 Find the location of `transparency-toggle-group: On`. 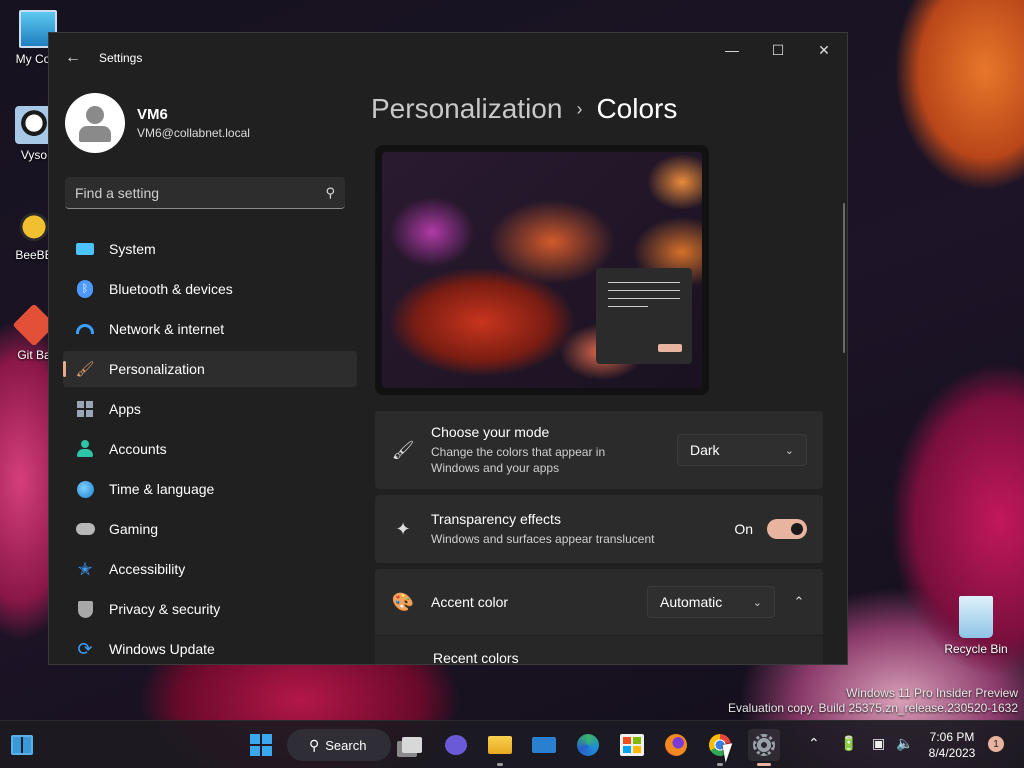

transparency-toggle-group: On is located at coordinates (770, 529).